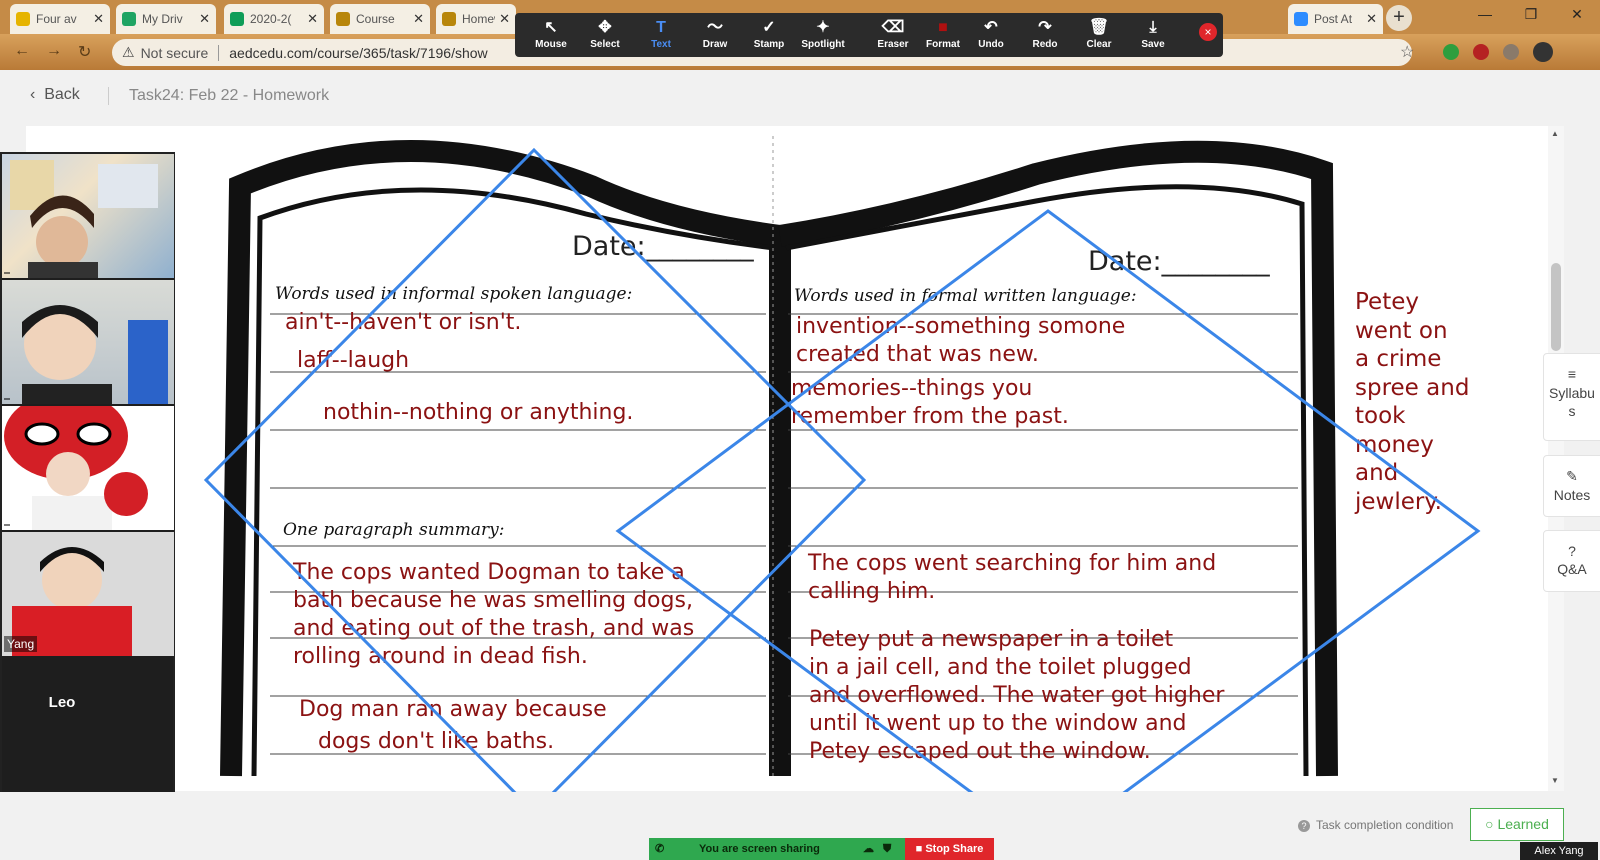 The height and width of the screenshot is (860, 1600). I want to click on warning-icon: ⚠, so click(128, 52).